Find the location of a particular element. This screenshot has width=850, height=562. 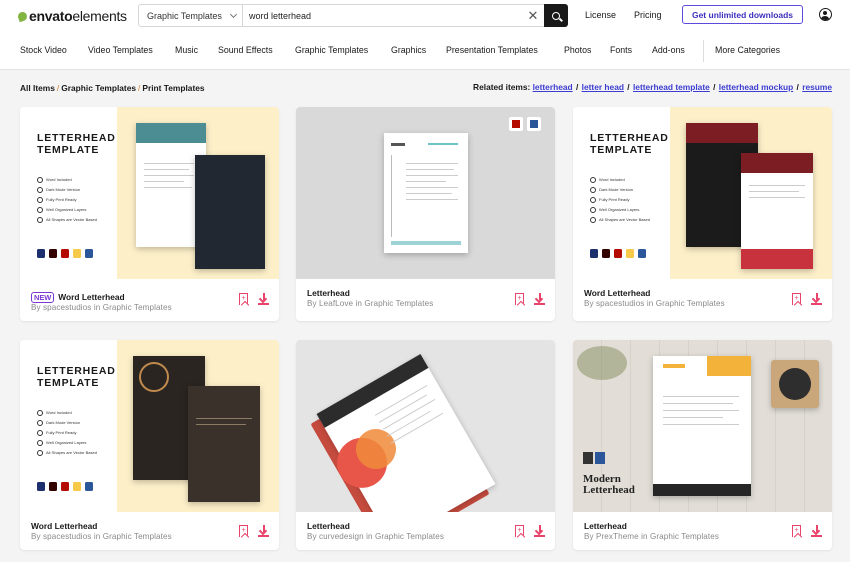

get-unlimited-downloads-button: Get unlimited downloads is located at coordinates (742, 14).